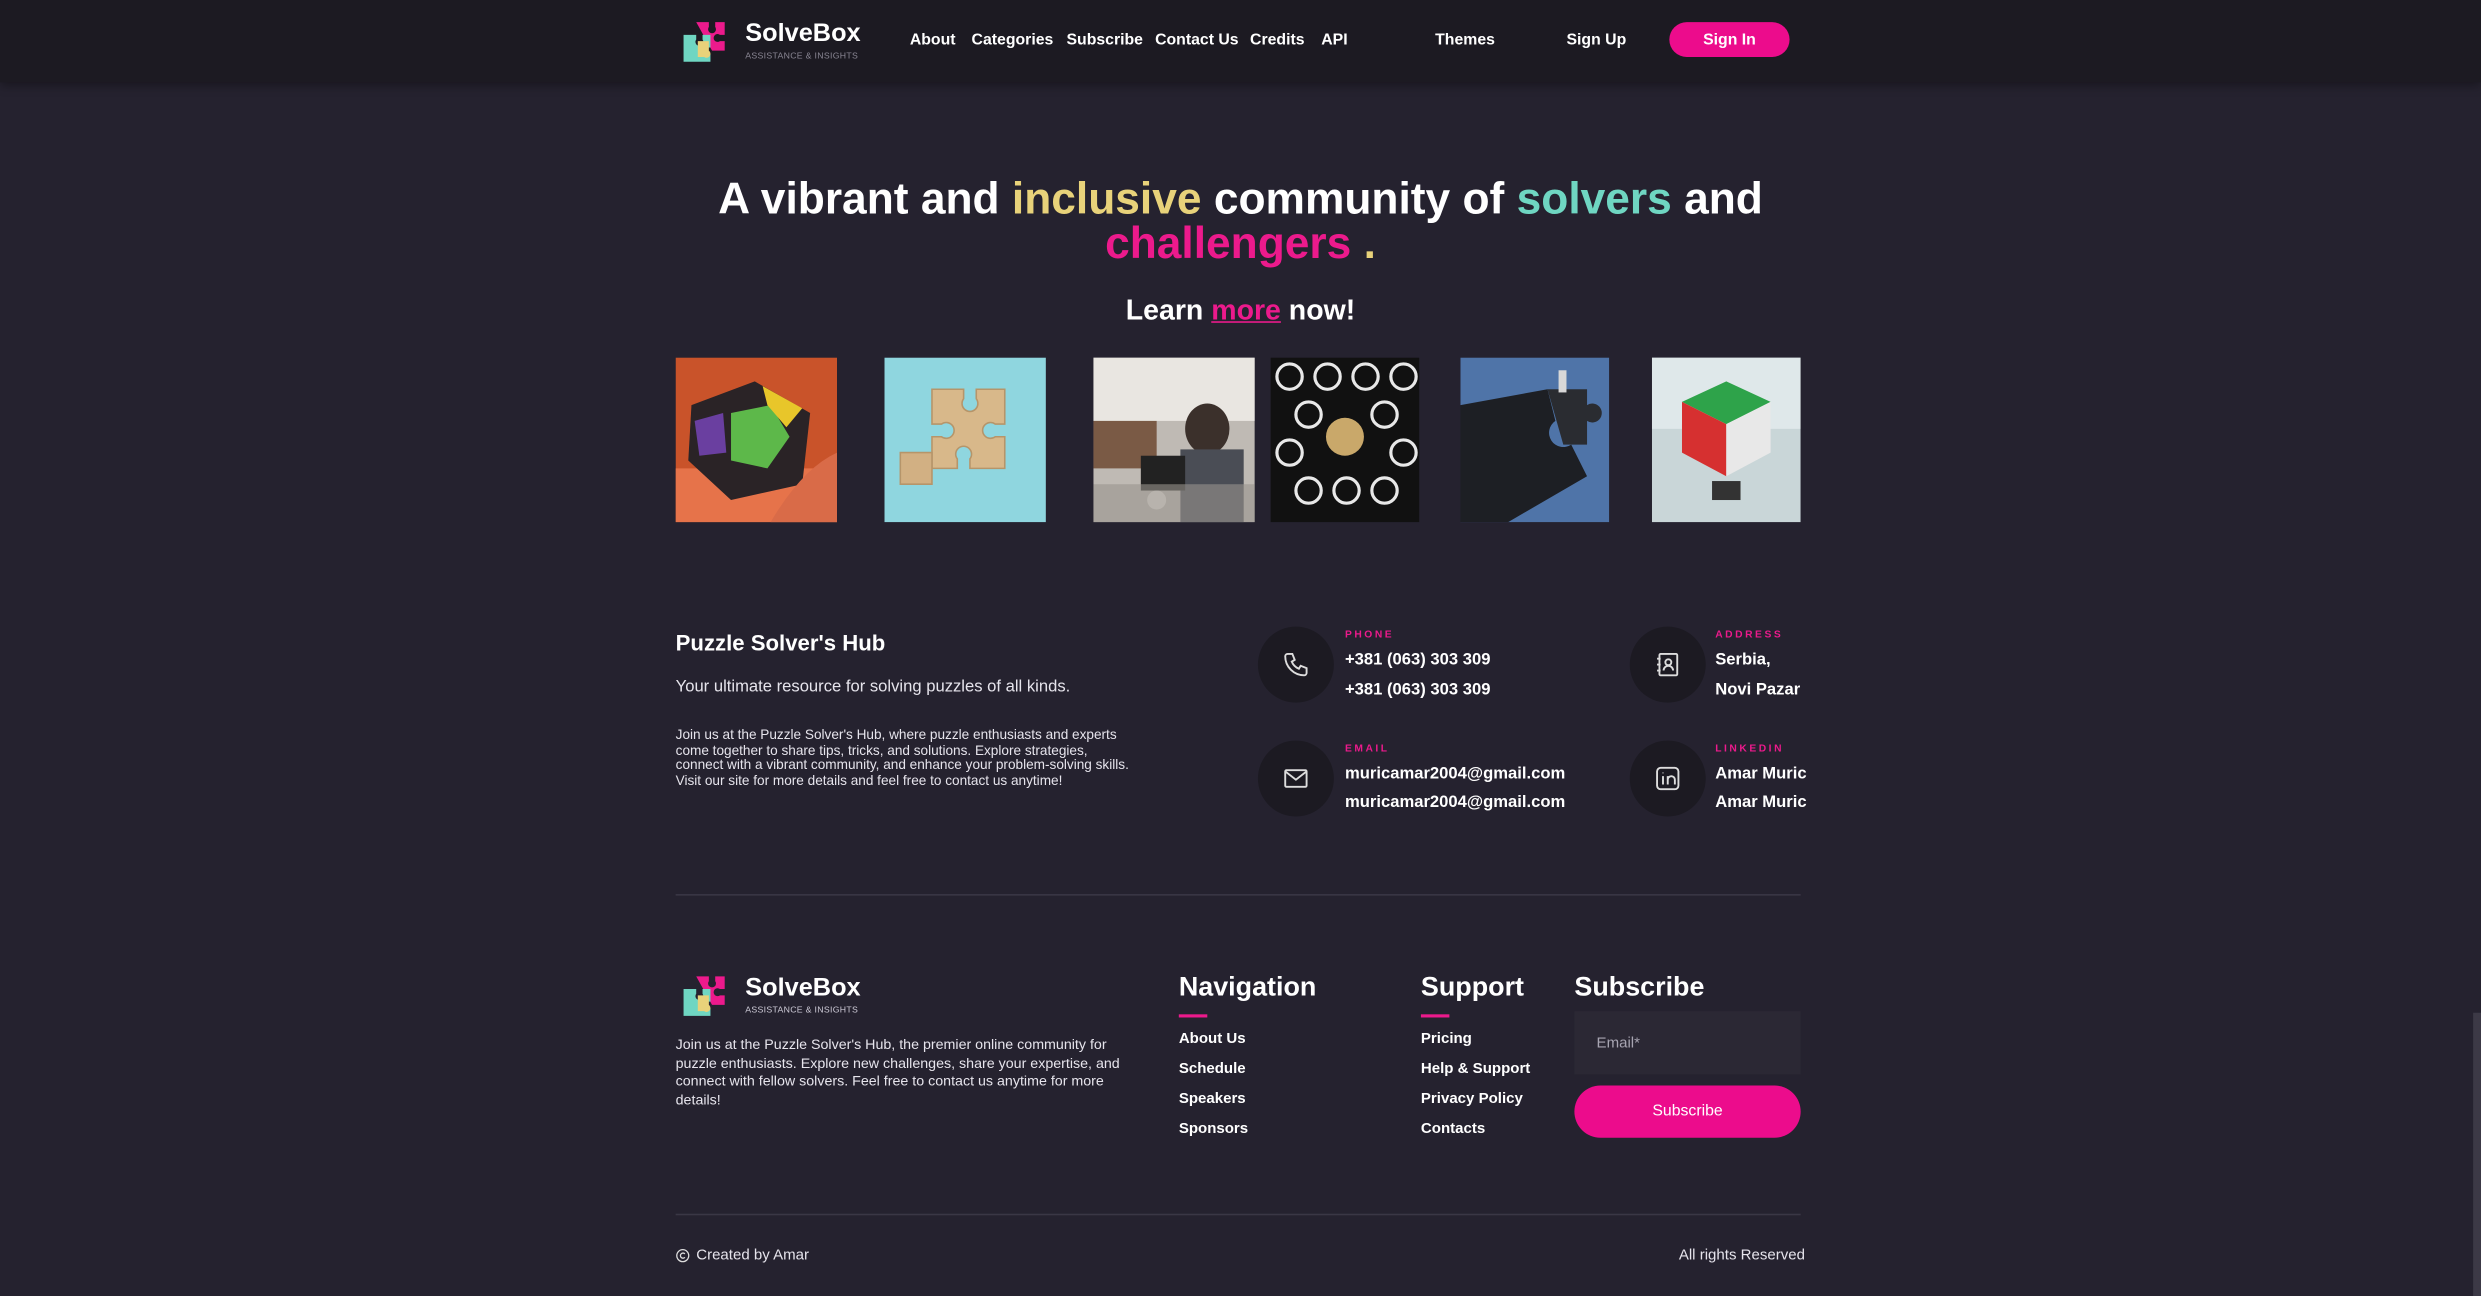  Describe the element at coordinates (1594, 199) in the screenshot. I see `hero-highlight-solvers: solvers` at that location.